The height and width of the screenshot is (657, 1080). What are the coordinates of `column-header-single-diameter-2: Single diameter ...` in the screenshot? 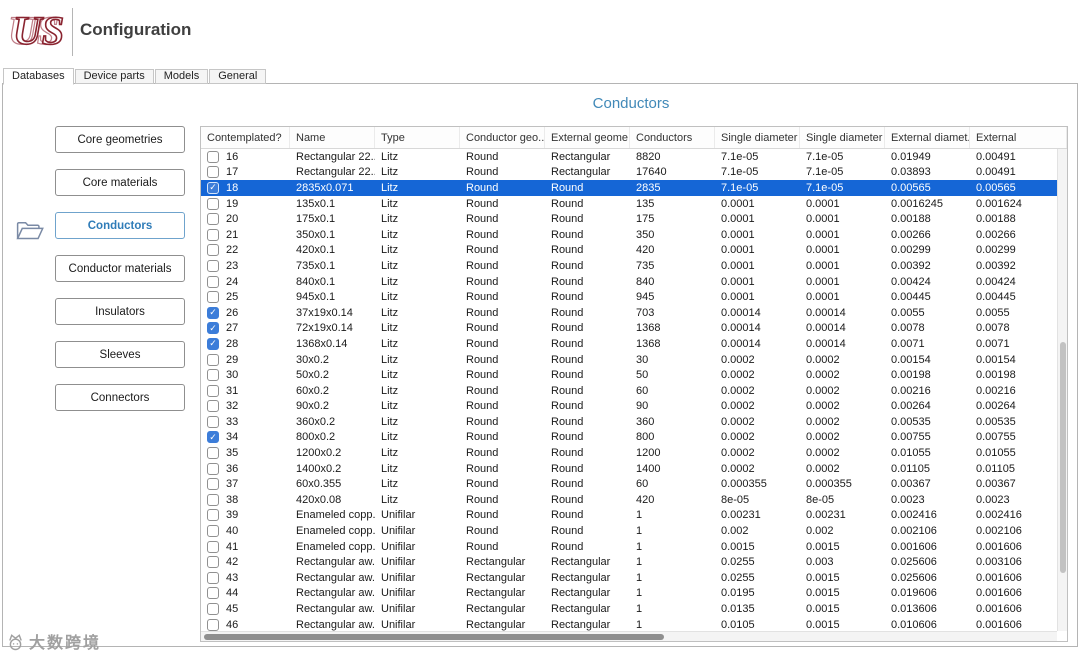 It's located at (842, 137).